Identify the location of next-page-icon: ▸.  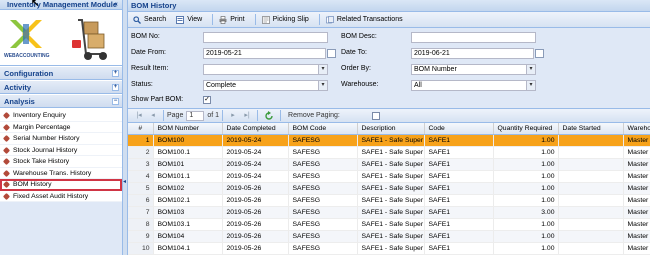
(233, 116).